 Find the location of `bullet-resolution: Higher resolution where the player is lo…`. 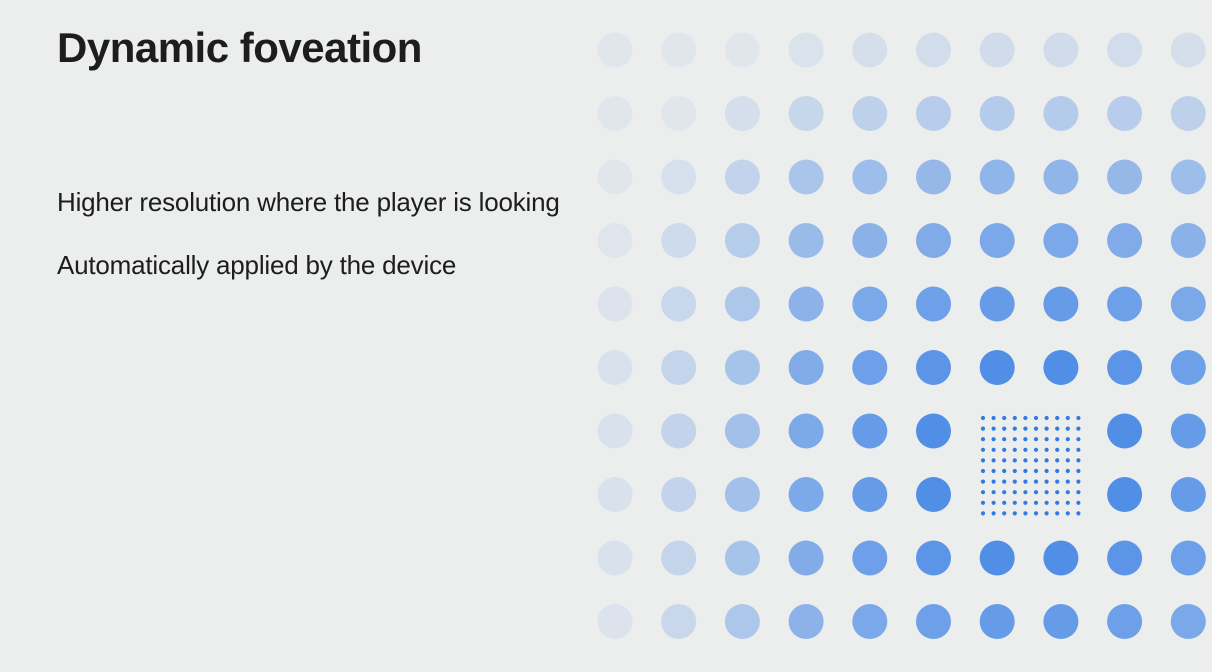

bullet-resolution: Higher resolution where the player is lo… is located at coordinates (308, 202).